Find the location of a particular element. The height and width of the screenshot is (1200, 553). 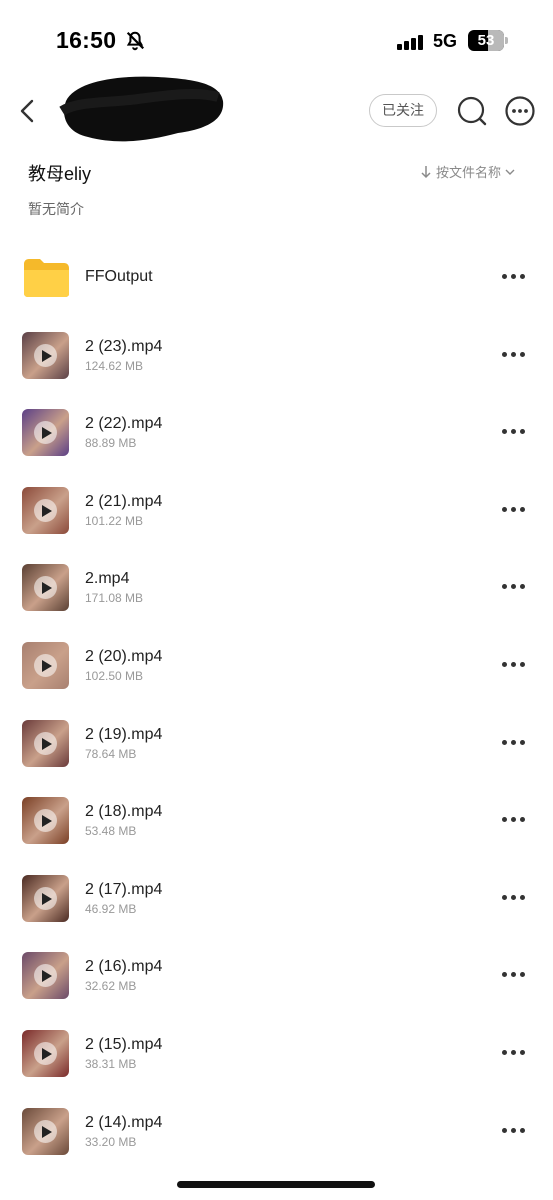

file-size: 78.64 MB is located at coordinates (111, 753).